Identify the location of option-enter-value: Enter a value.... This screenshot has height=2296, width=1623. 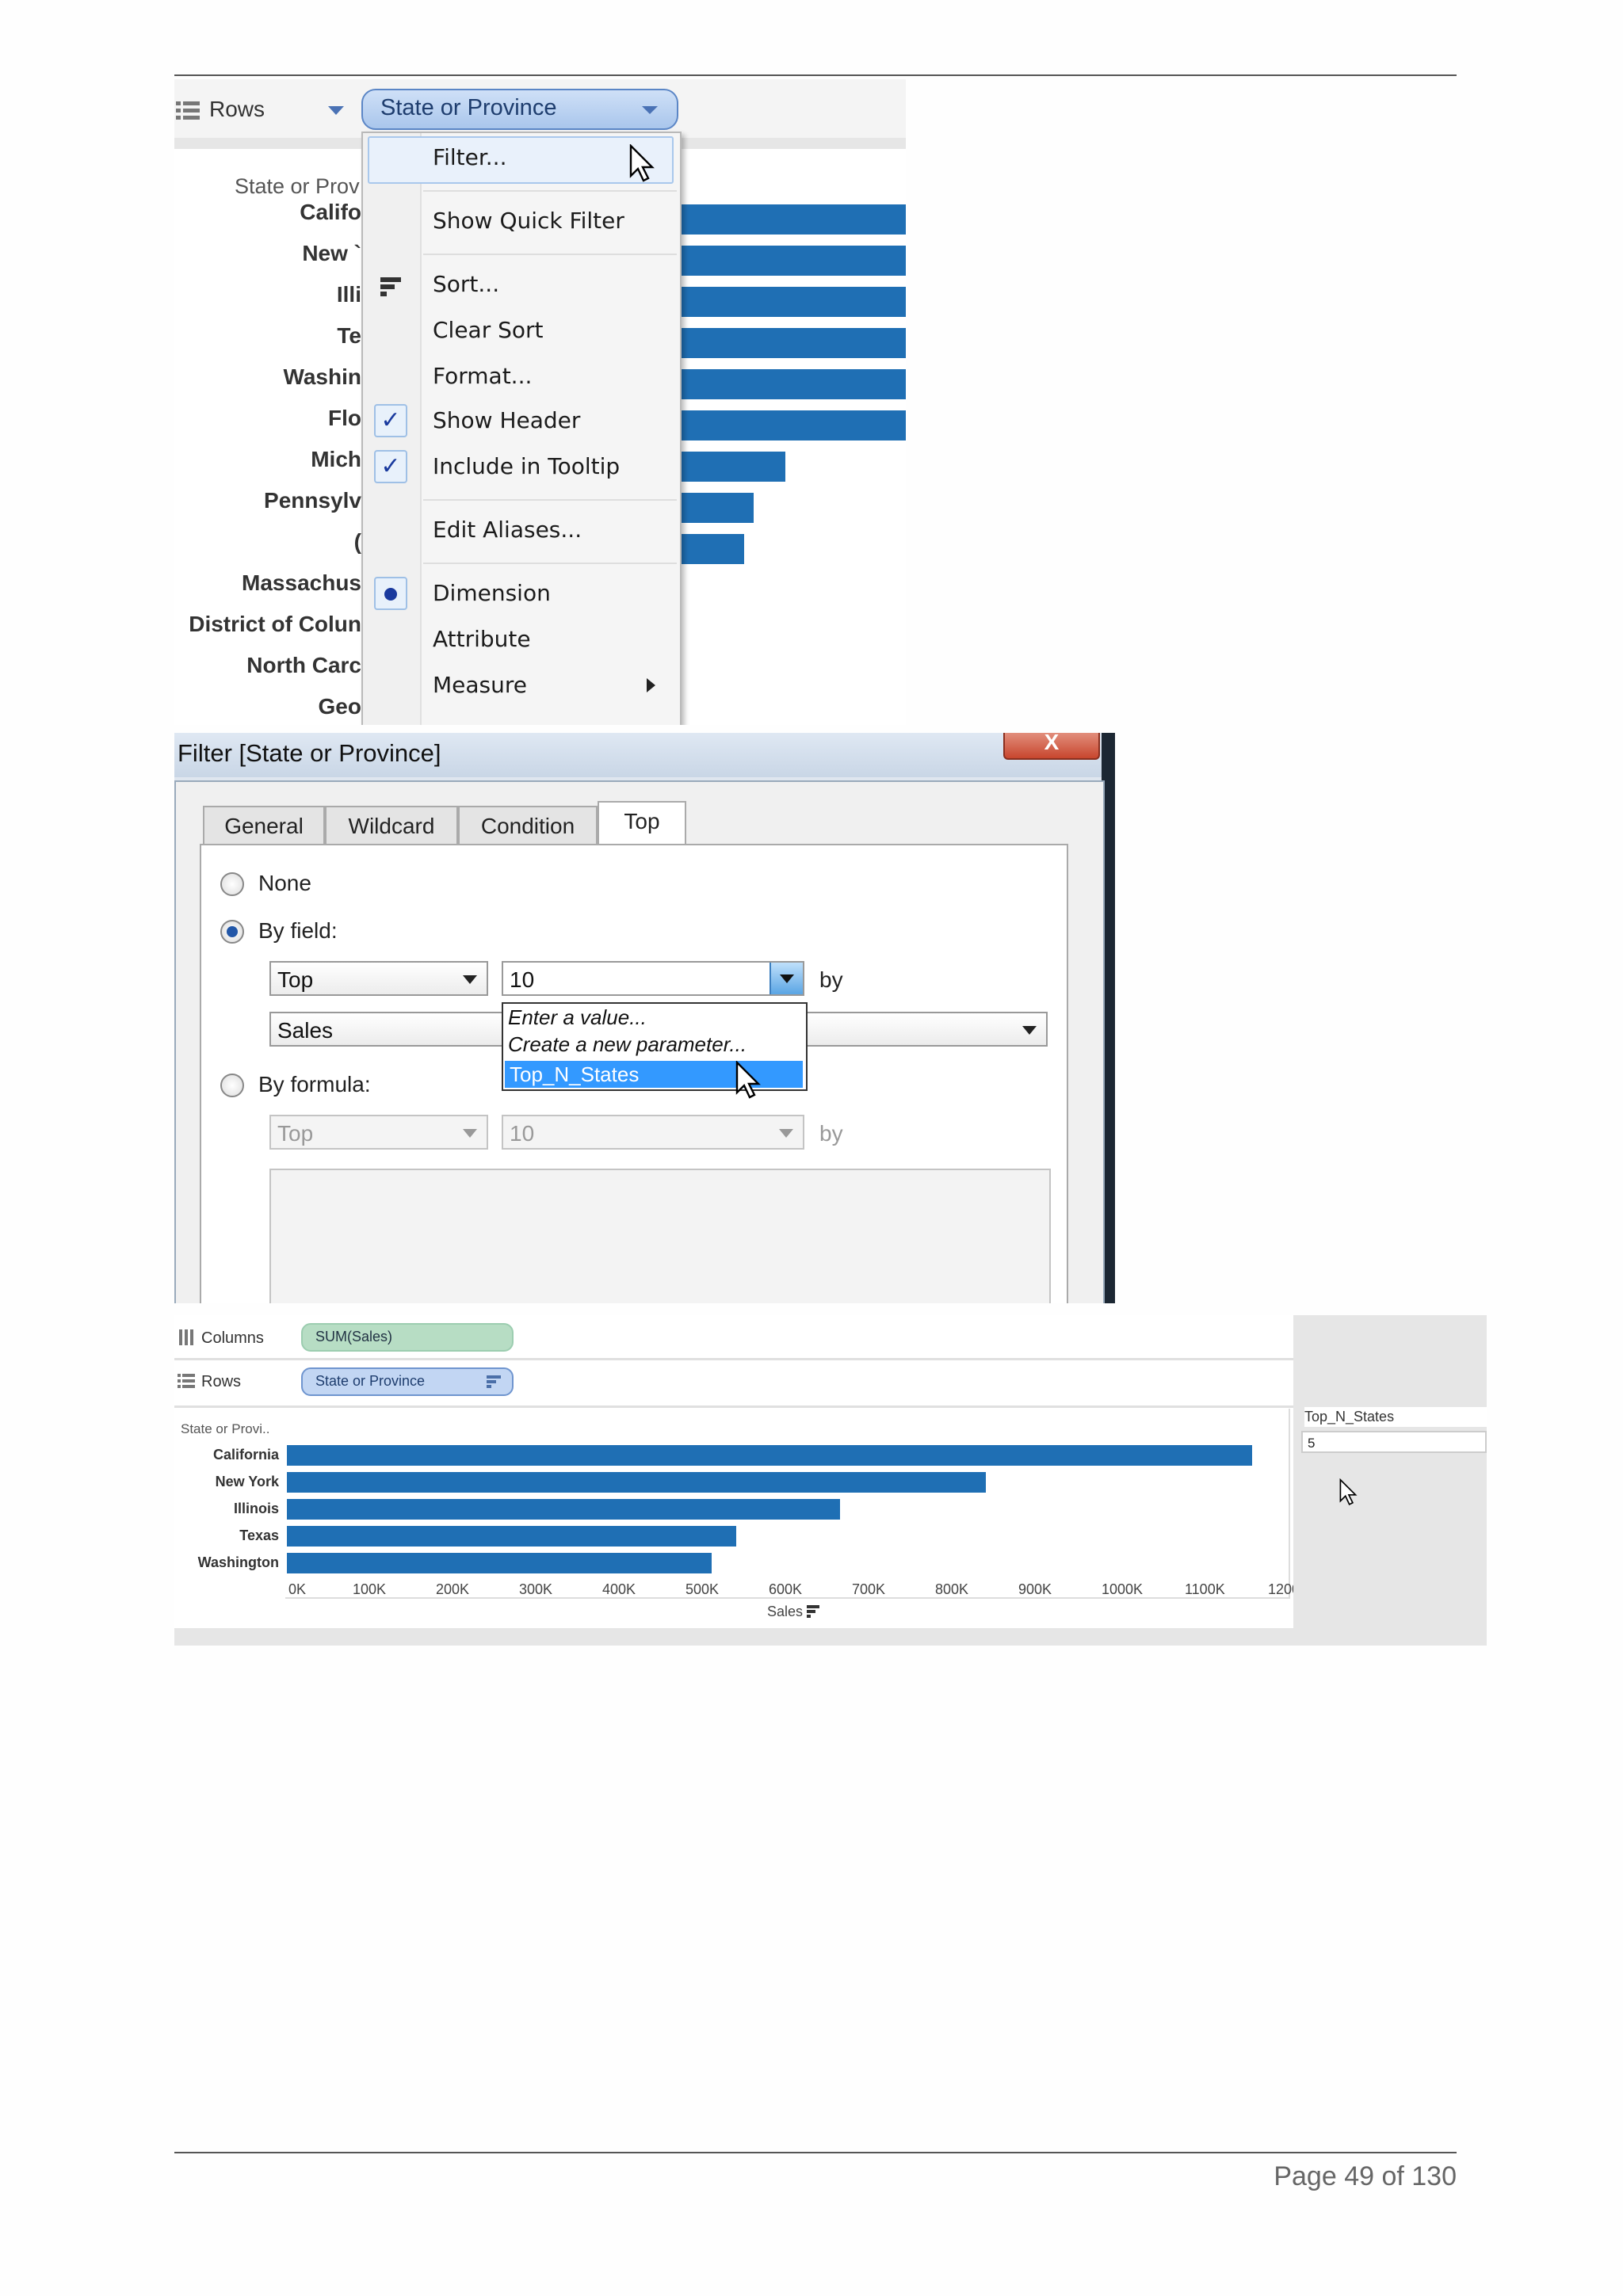
(577, 1017).